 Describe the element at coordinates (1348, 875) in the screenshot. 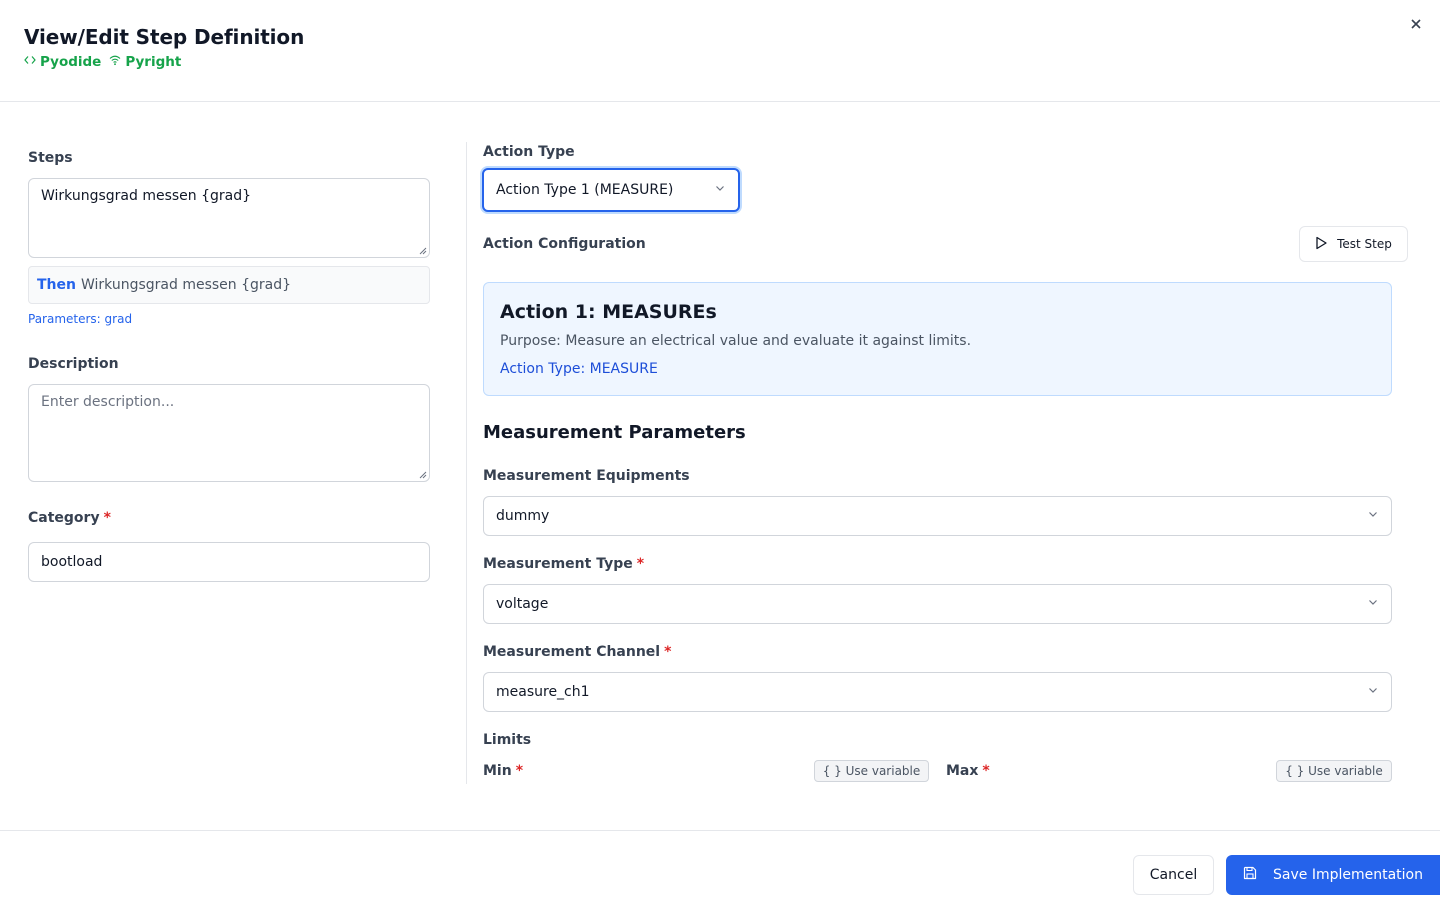

I see `save-implementation-label: Save Implementation` at that location.